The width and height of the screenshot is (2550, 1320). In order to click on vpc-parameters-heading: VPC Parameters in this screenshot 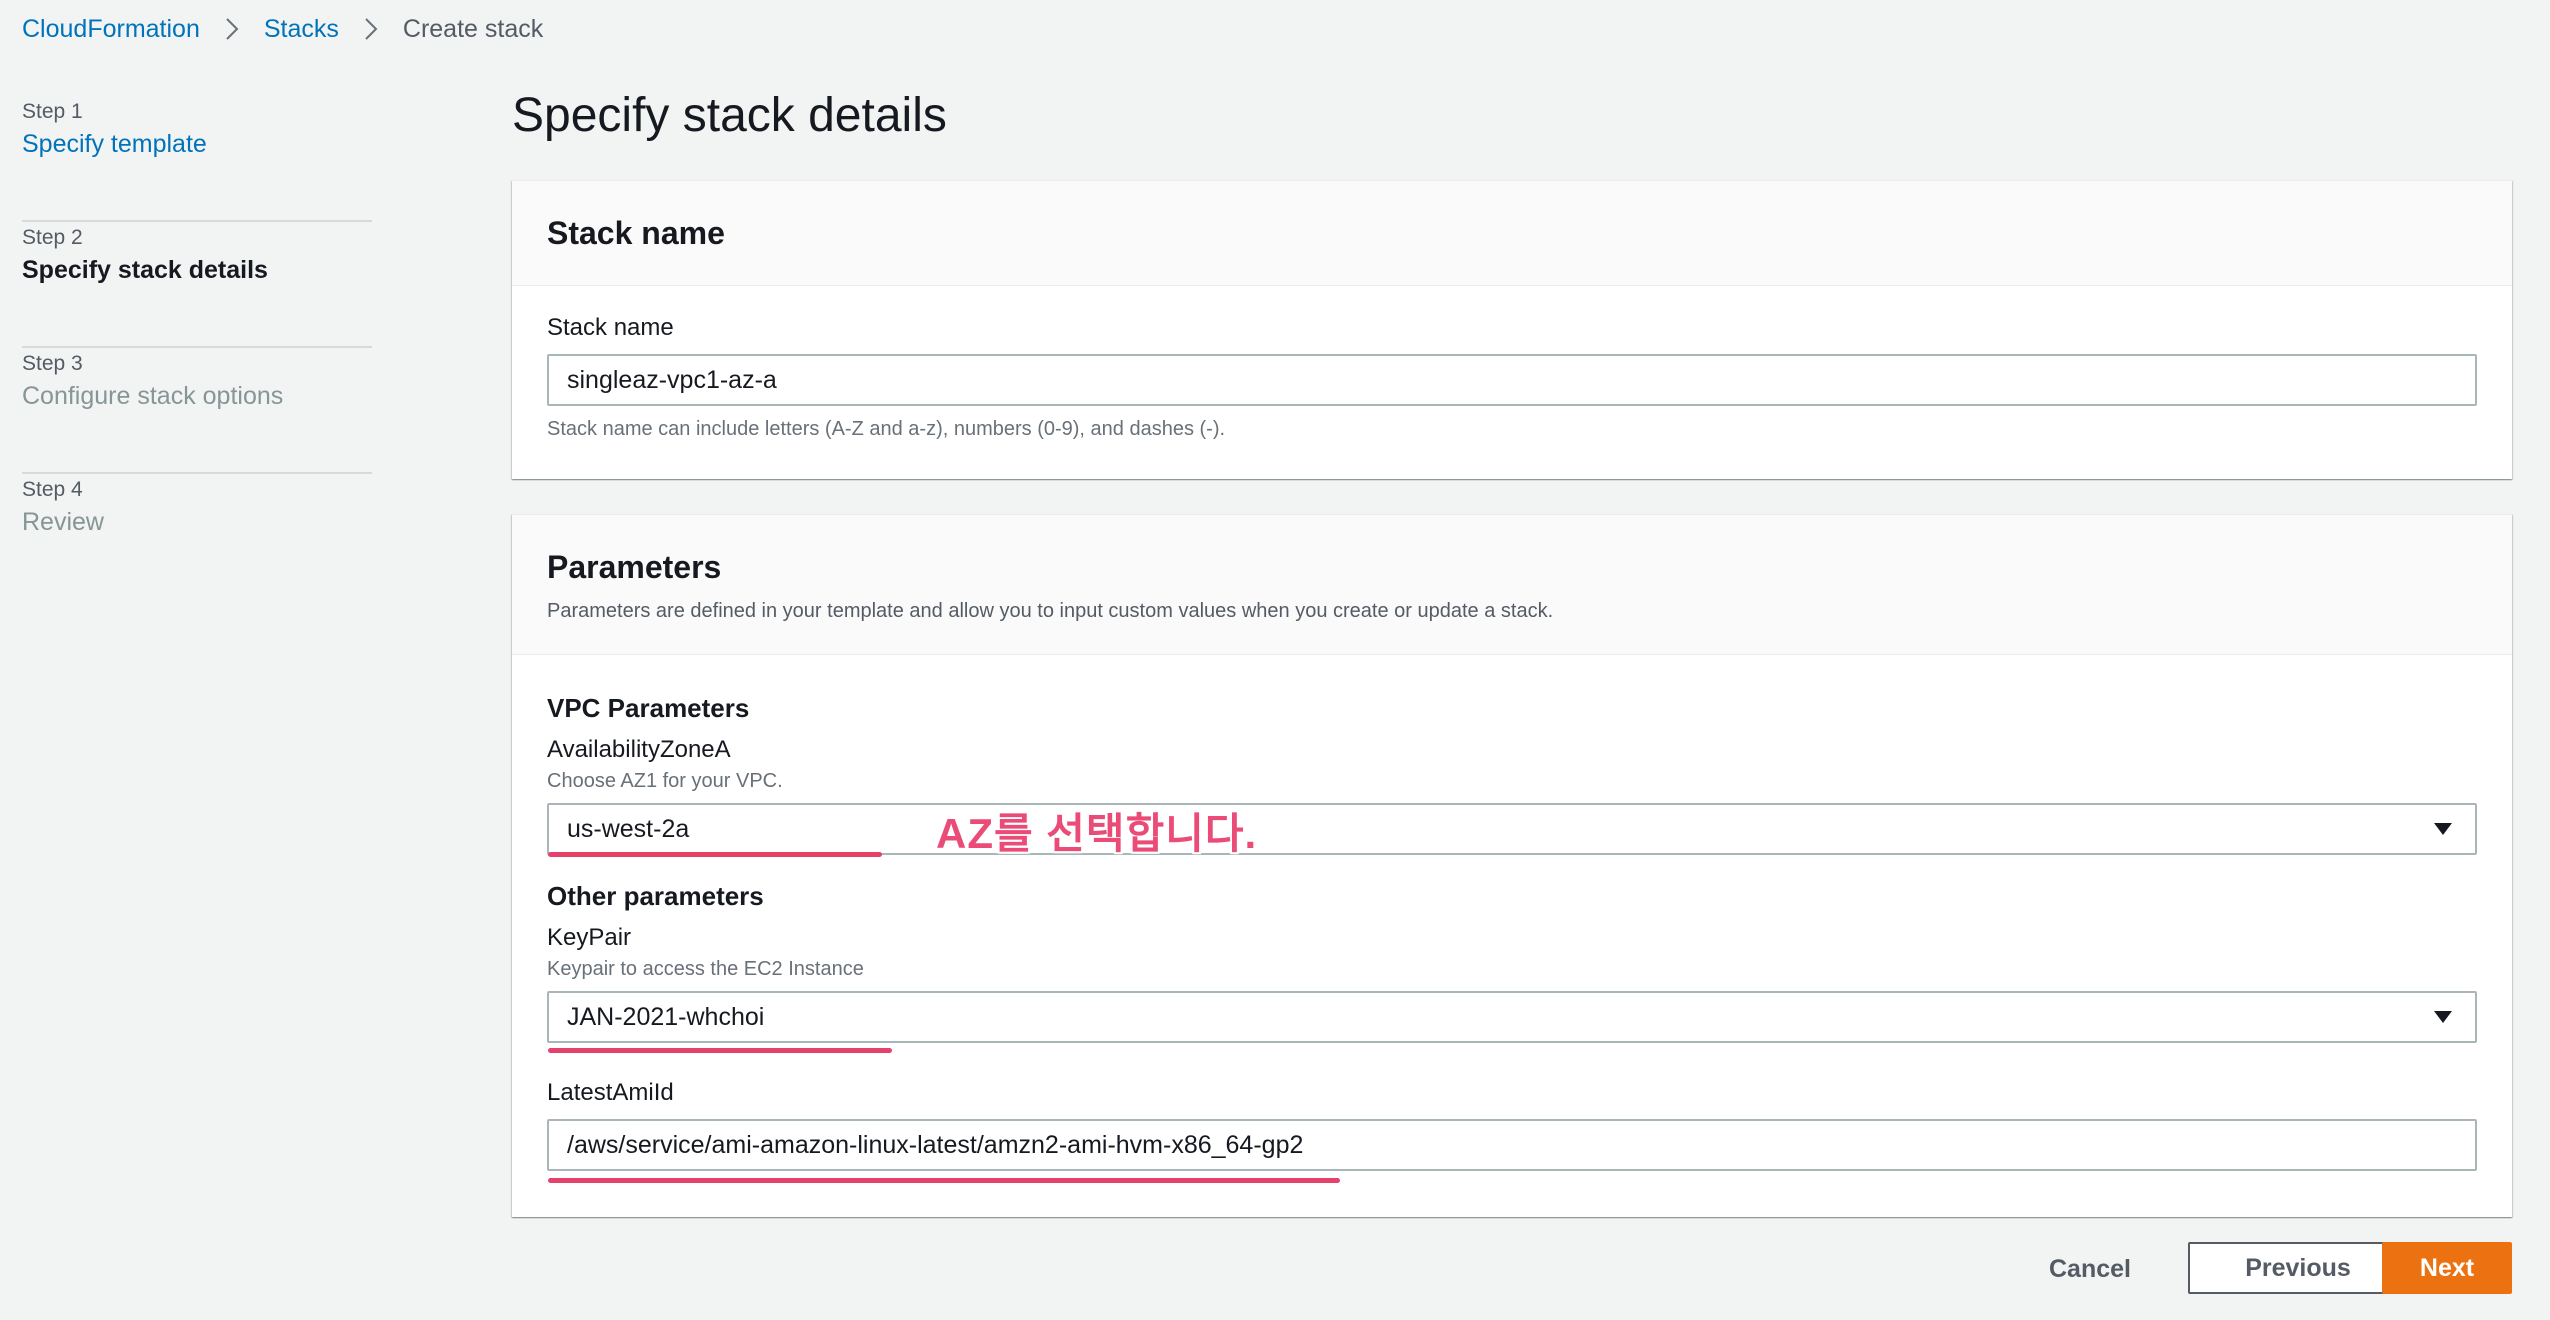, I will do `click(648, 708)`.